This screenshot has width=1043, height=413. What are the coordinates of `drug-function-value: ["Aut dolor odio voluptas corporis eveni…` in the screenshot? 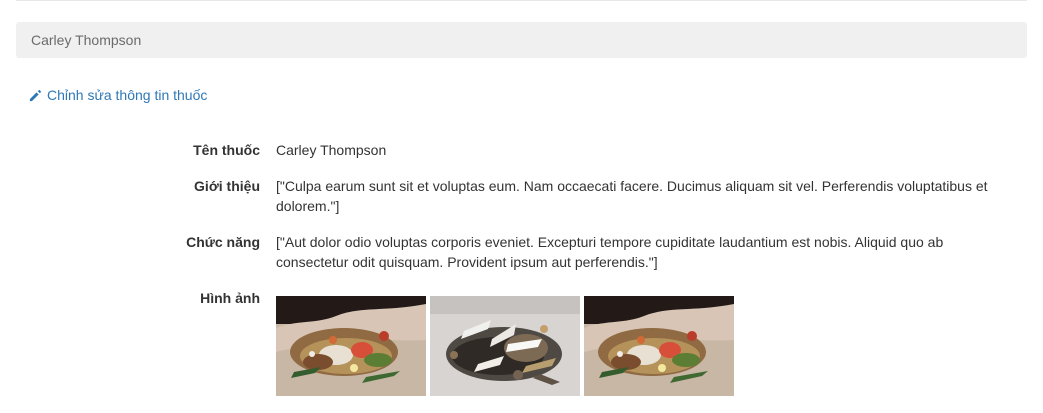 It's located at (610, 252).